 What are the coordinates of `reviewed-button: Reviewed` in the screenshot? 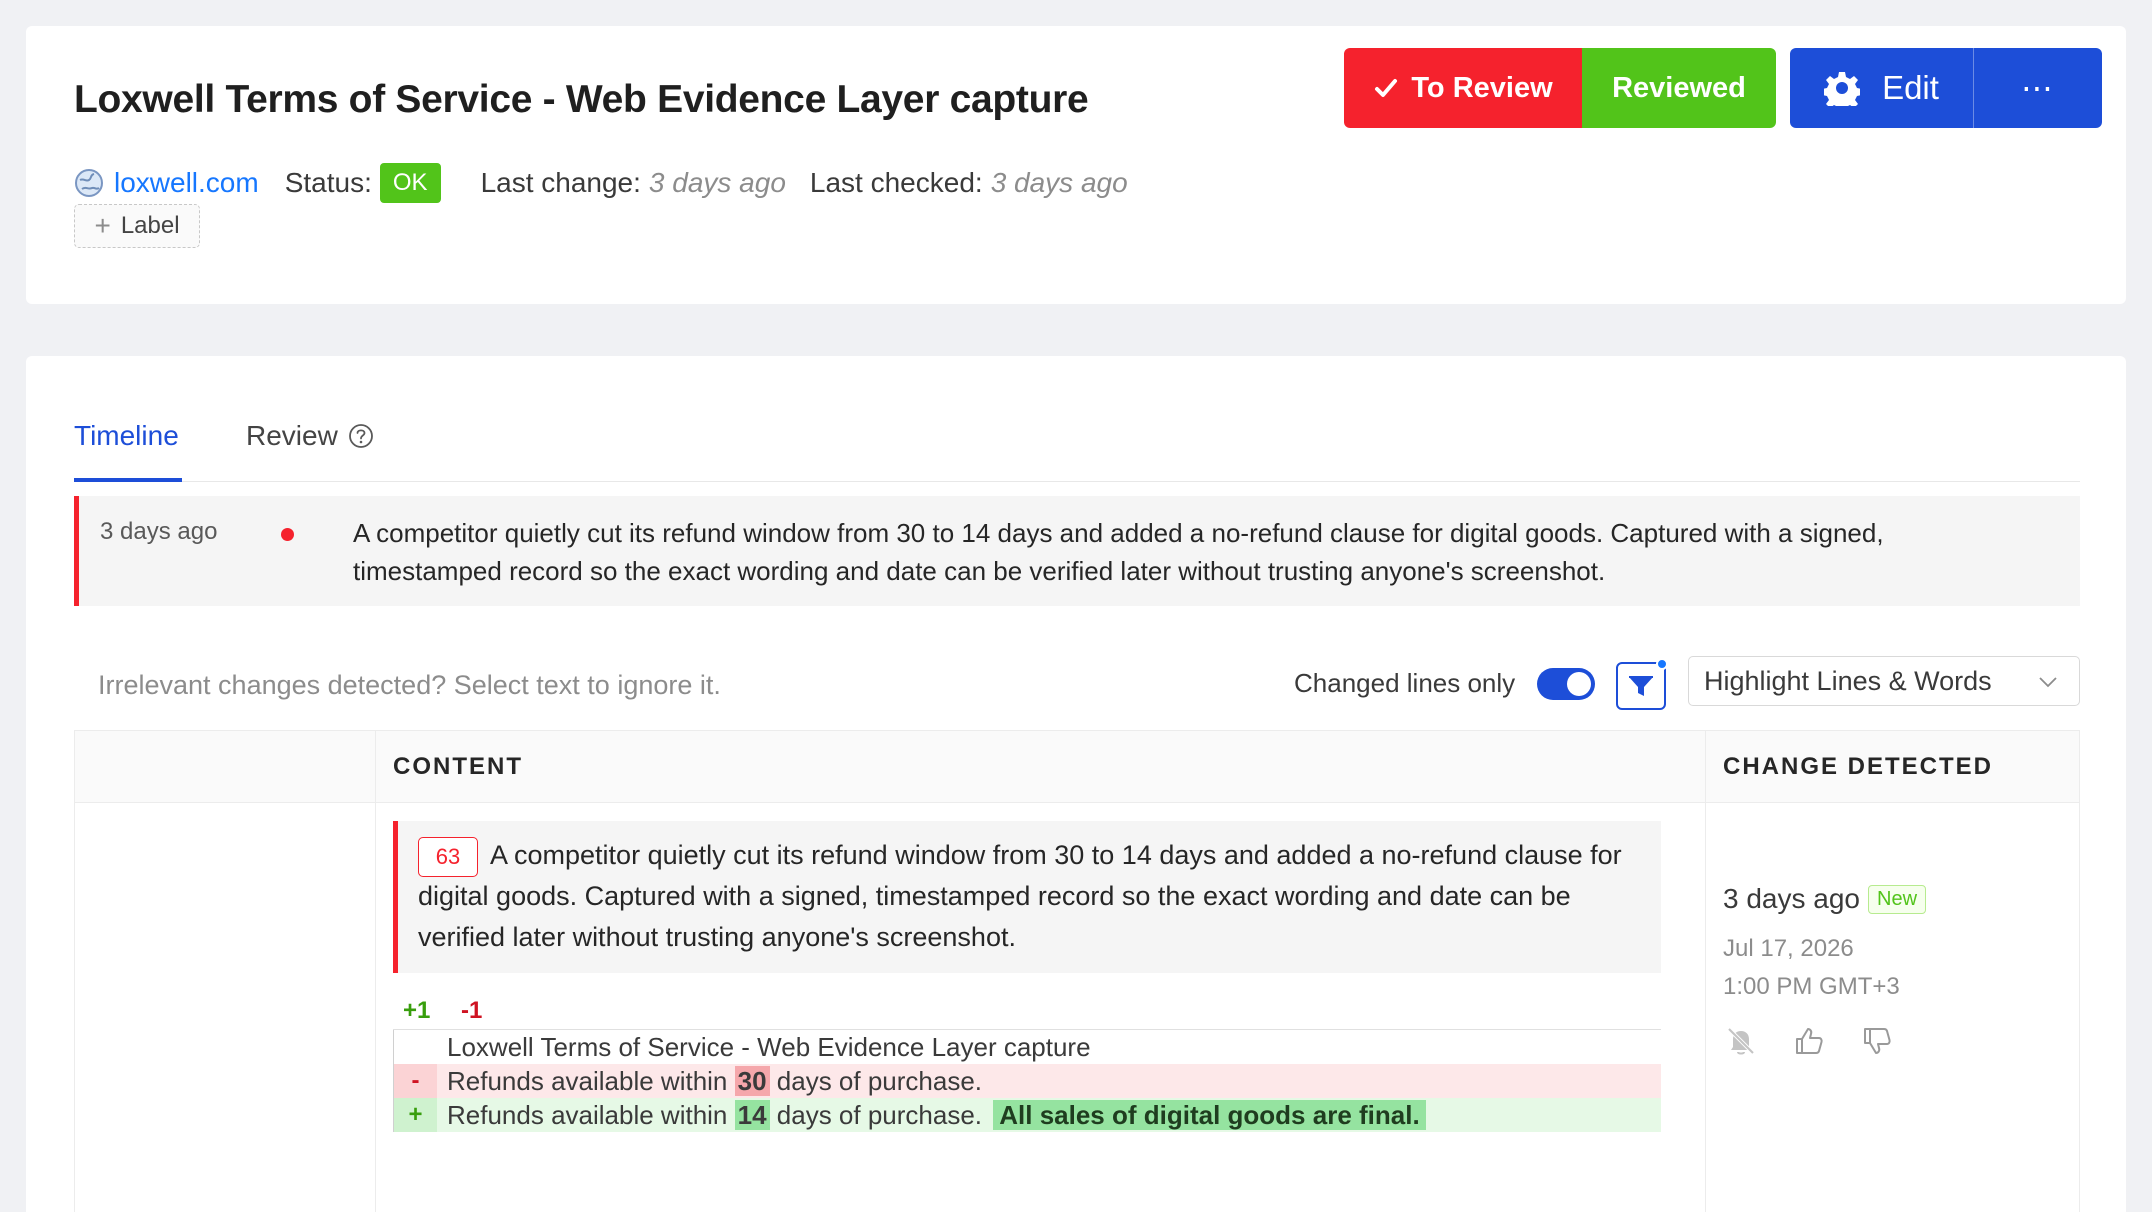 It's located at (1679, 88).